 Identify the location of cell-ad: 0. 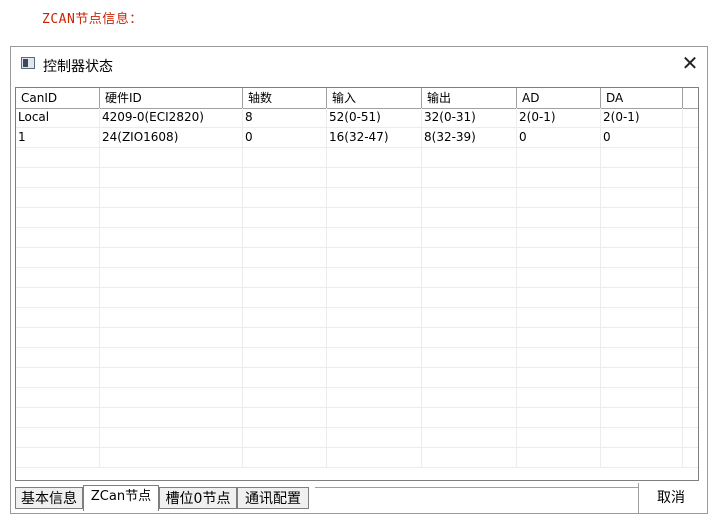
(559, 137).